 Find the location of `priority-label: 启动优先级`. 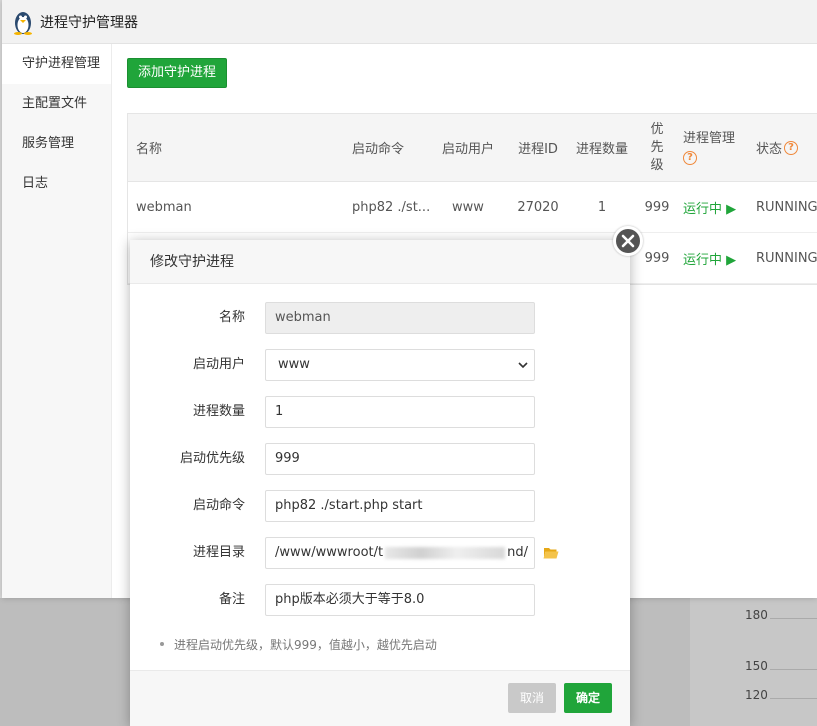

priority-label: 启动优先级 is located at coordinates (212, 458).